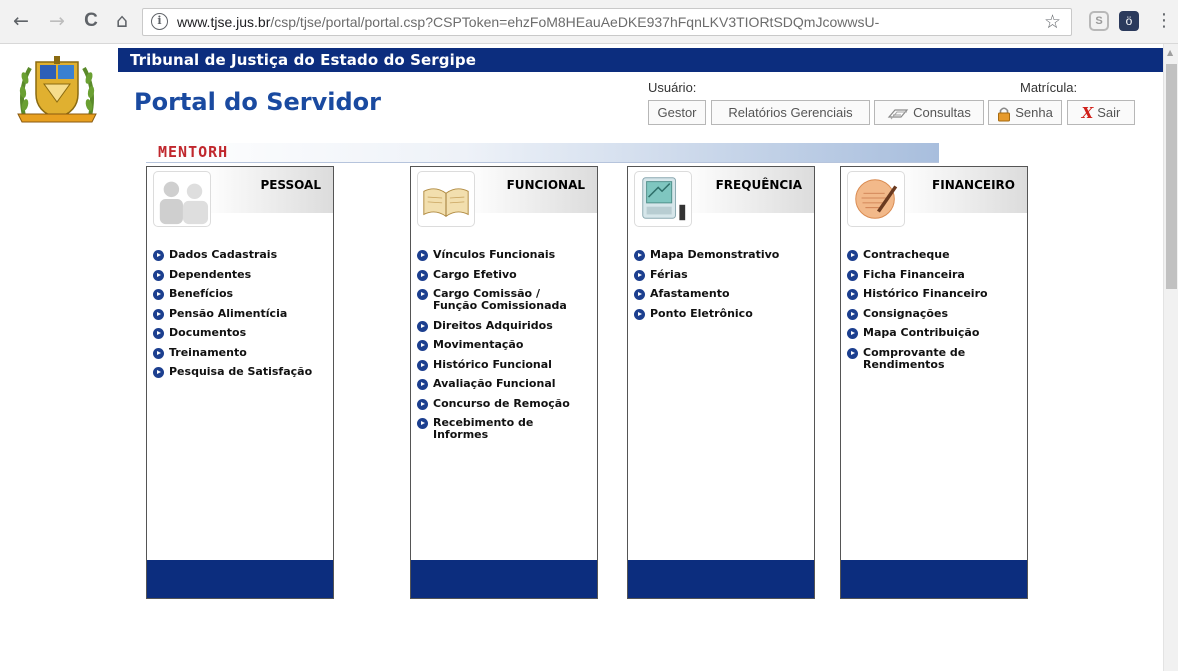 The height and width of the screenshot is (671, 1178). What do you see at coordinates (1034, 112) in the screenshot?
I see `senha-button-label: Senha` at bounding box center [1034, 112].